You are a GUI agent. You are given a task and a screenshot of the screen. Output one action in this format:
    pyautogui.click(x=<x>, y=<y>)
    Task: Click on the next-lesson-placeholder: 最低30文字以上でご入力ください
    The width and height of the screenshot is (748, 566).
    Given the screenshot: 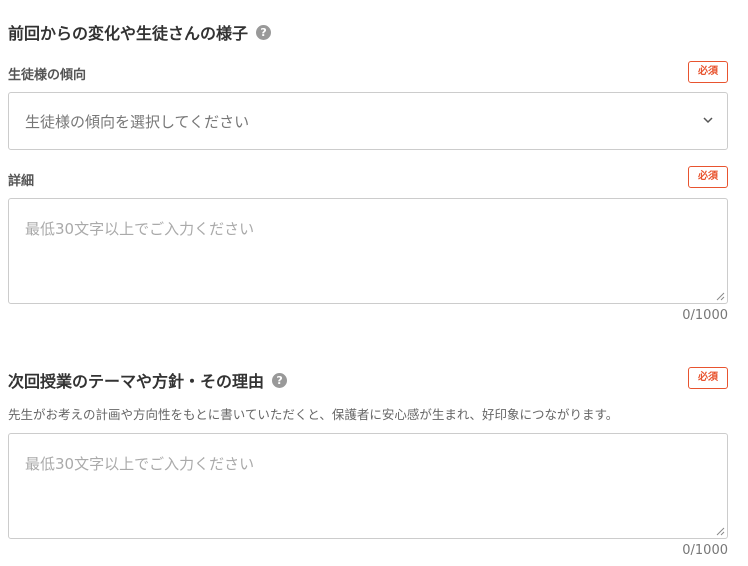 What is the action you would take?
    pyautogui.click(x=140, y=464)
    